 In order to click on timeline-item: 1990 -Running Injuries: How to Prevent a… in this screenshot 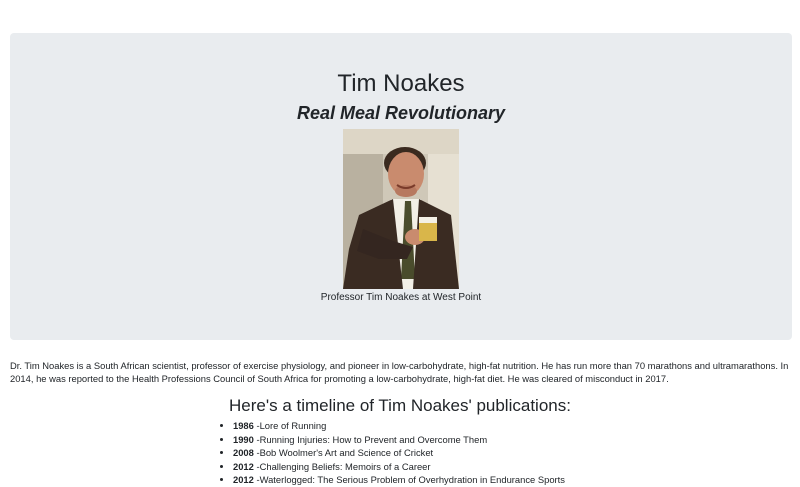, I will do `click(399, 440)`.